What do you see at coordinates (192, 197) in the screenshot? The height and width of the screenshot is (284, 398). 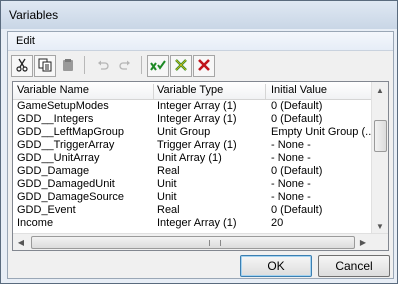 I see `table-row: GDD_DamageSource Unit - None -` at bounding box center [192, 197].